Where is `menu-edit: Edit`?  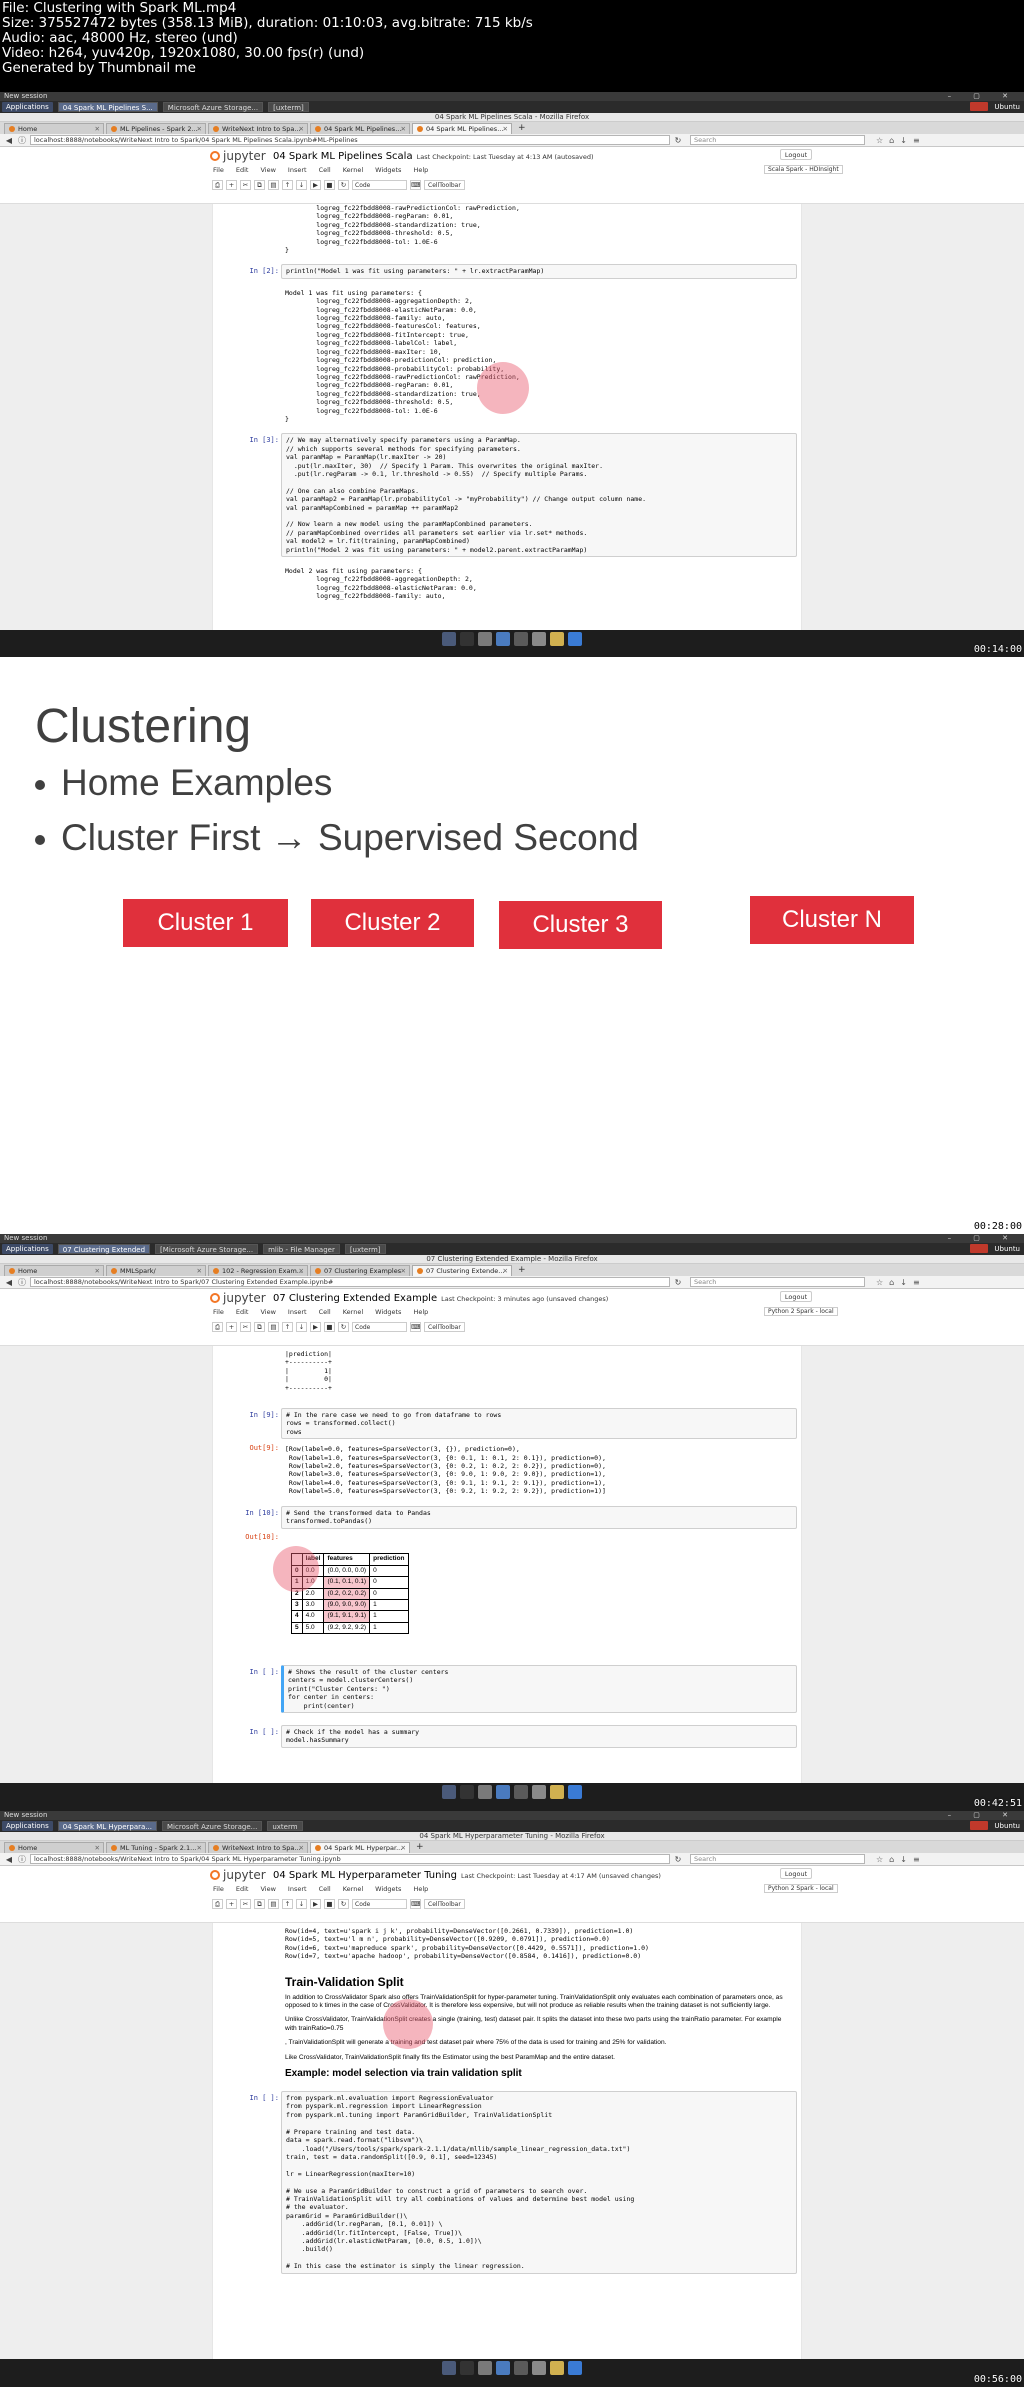 menu-edit: Edit is located at coordinates (242, 1312).